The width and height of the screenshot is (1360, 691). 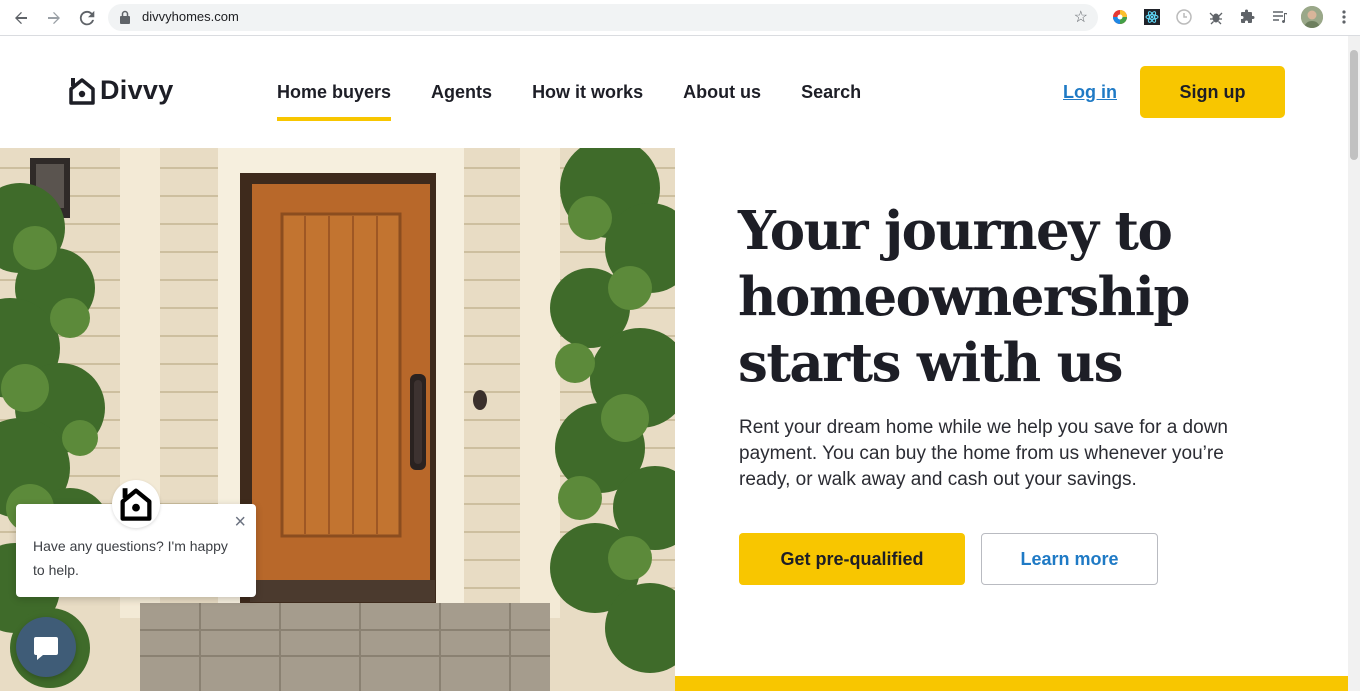 I want to click on chat-avatar, so click(x=136, y=504).